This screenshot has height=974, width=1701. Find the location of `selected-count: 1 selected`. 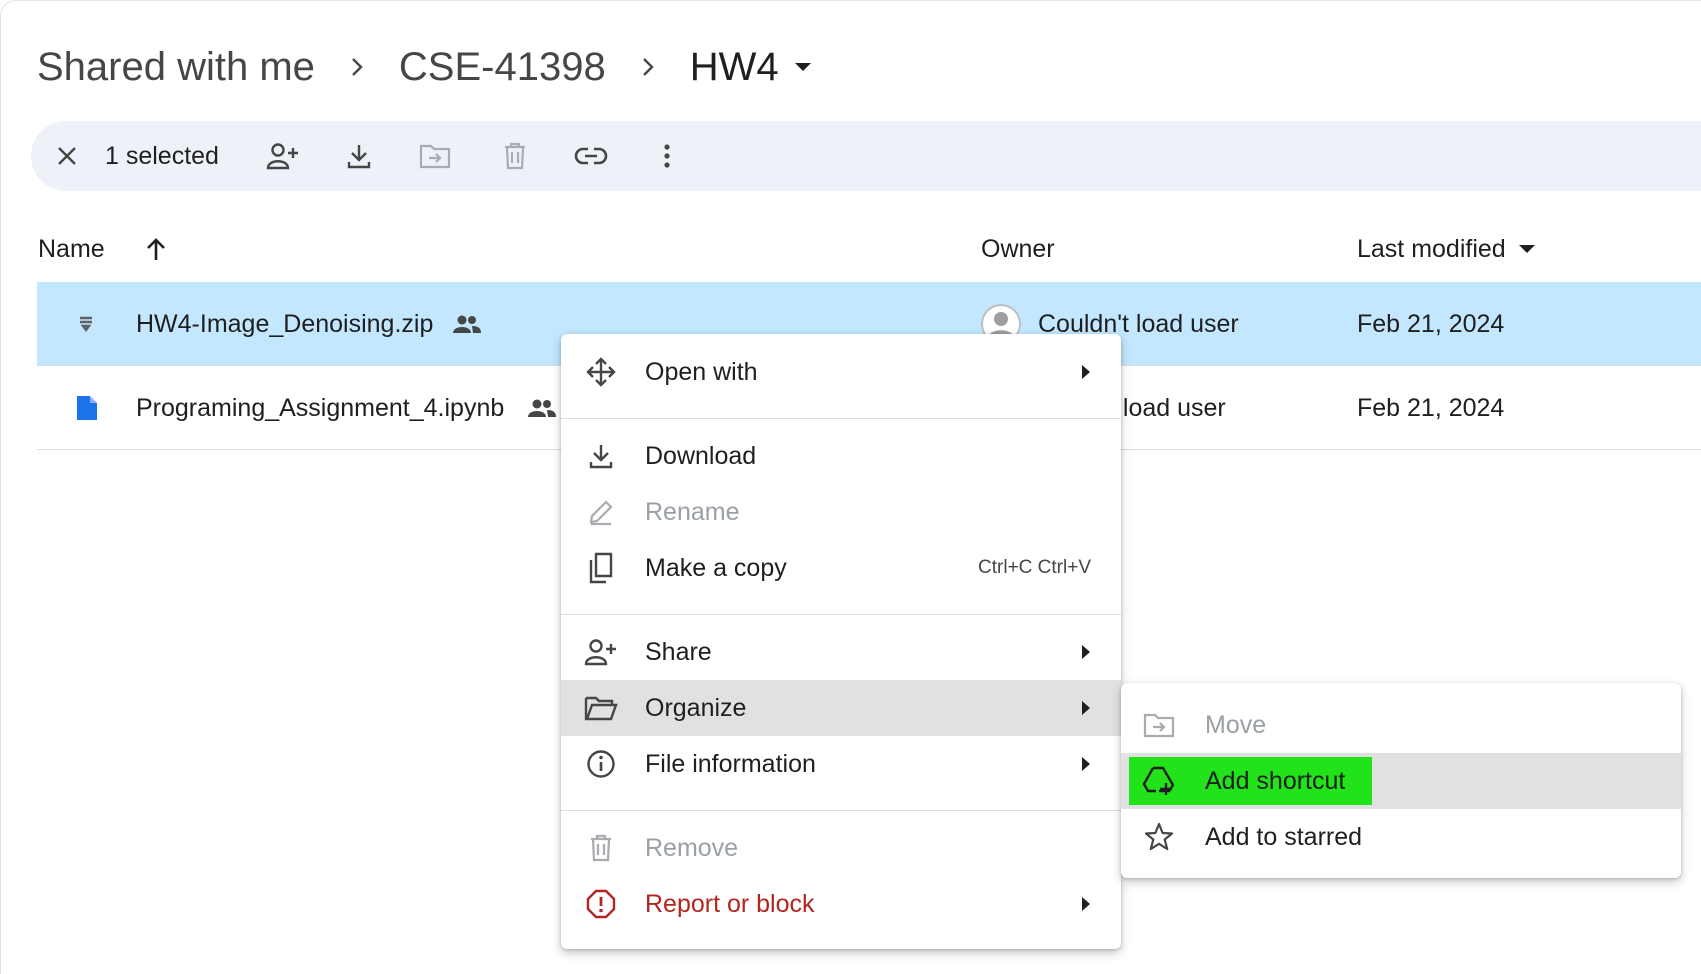

selected-count: 1 selected is located at coordinates (162, 155).